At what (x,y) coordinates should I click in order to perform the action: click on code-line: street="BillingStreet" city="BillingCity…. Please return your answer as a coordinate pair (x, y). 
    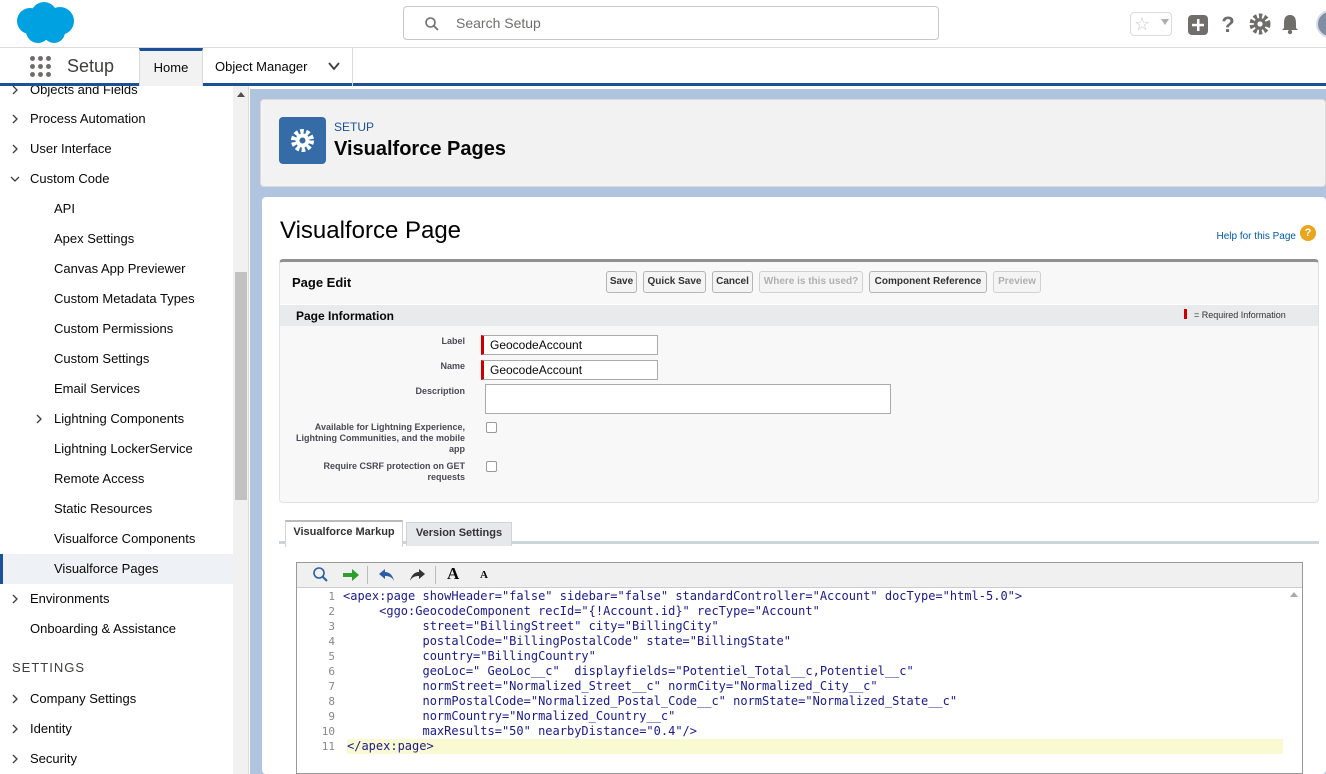
    Looking at the image, I should click on (531, 626).